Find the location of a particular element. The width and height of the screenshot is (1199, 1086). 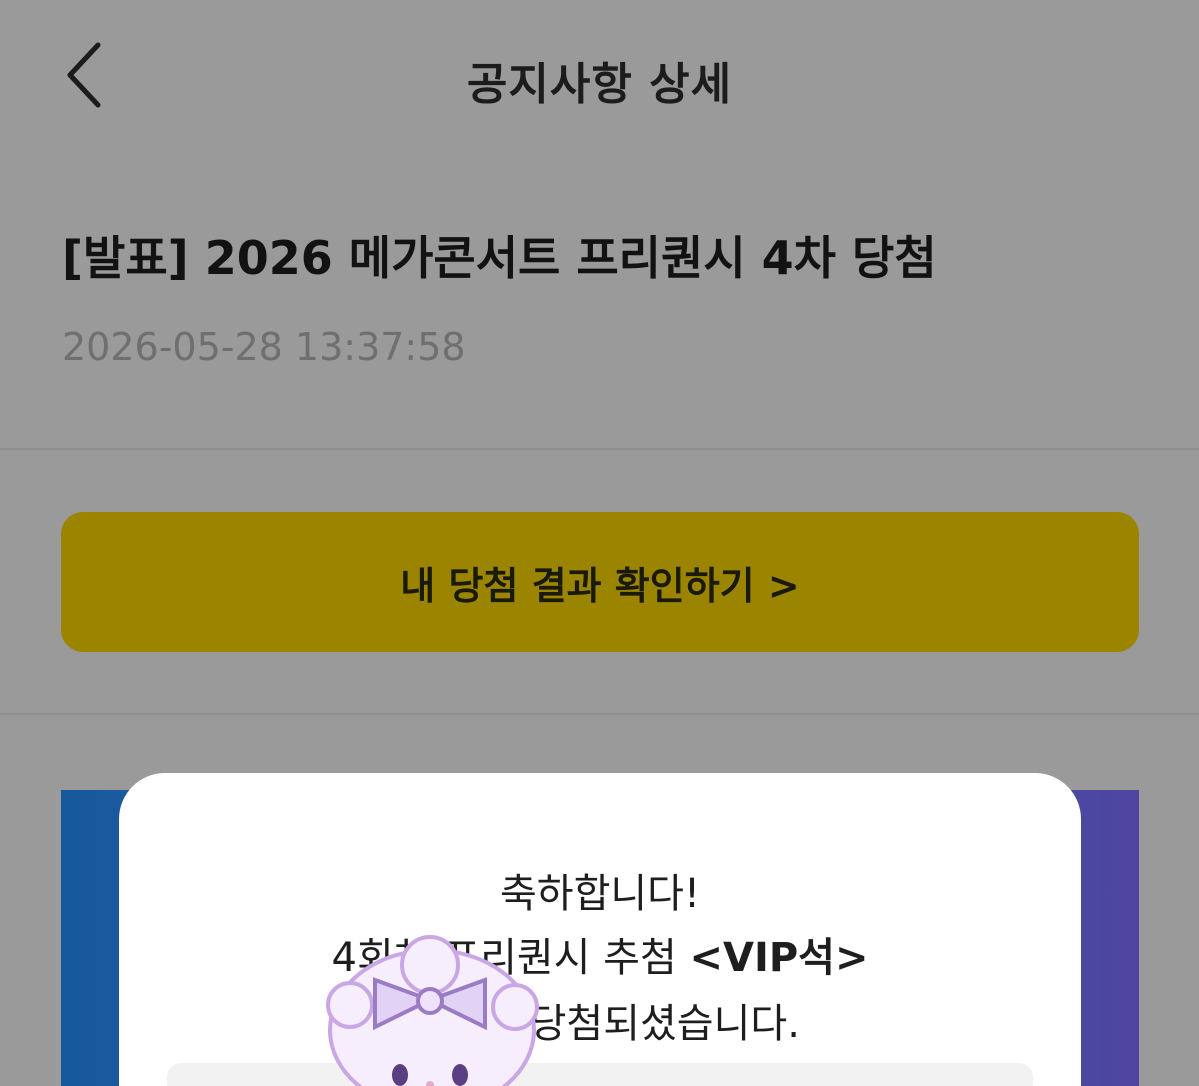

top-header: 공지사항 상세 is located at coordinates (599, 80).